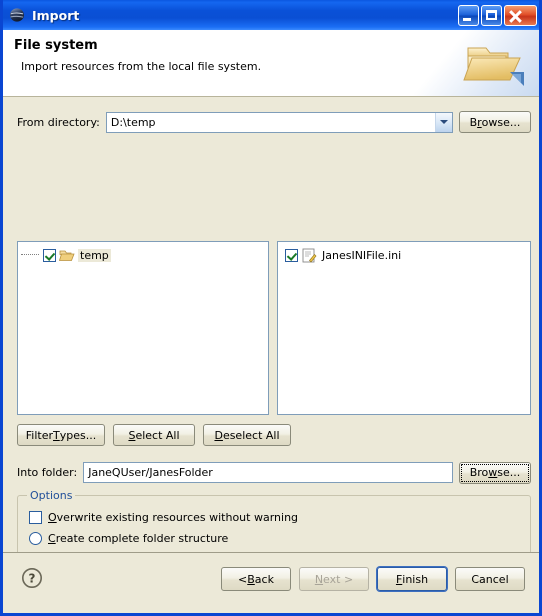 The image size is (542, 616). What do you see at coordinates (56, 45) in the screenshot?
I see `page-title: File system` at bounding box center [56, 45].